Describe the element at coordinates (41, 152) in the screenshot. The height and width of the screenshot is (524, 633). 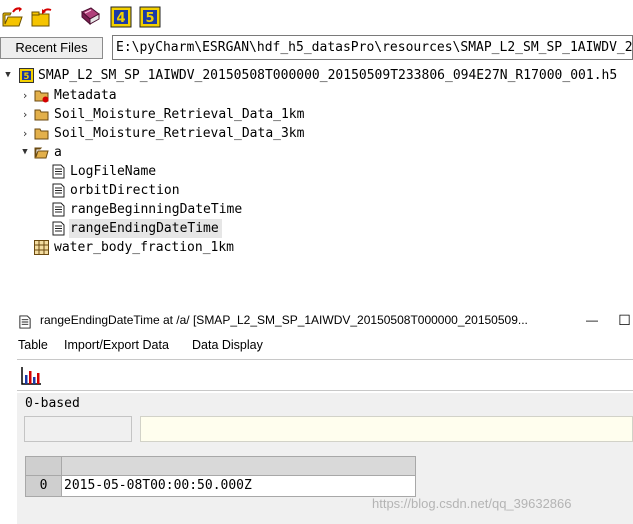
I see `open-folder-icon` at that location.